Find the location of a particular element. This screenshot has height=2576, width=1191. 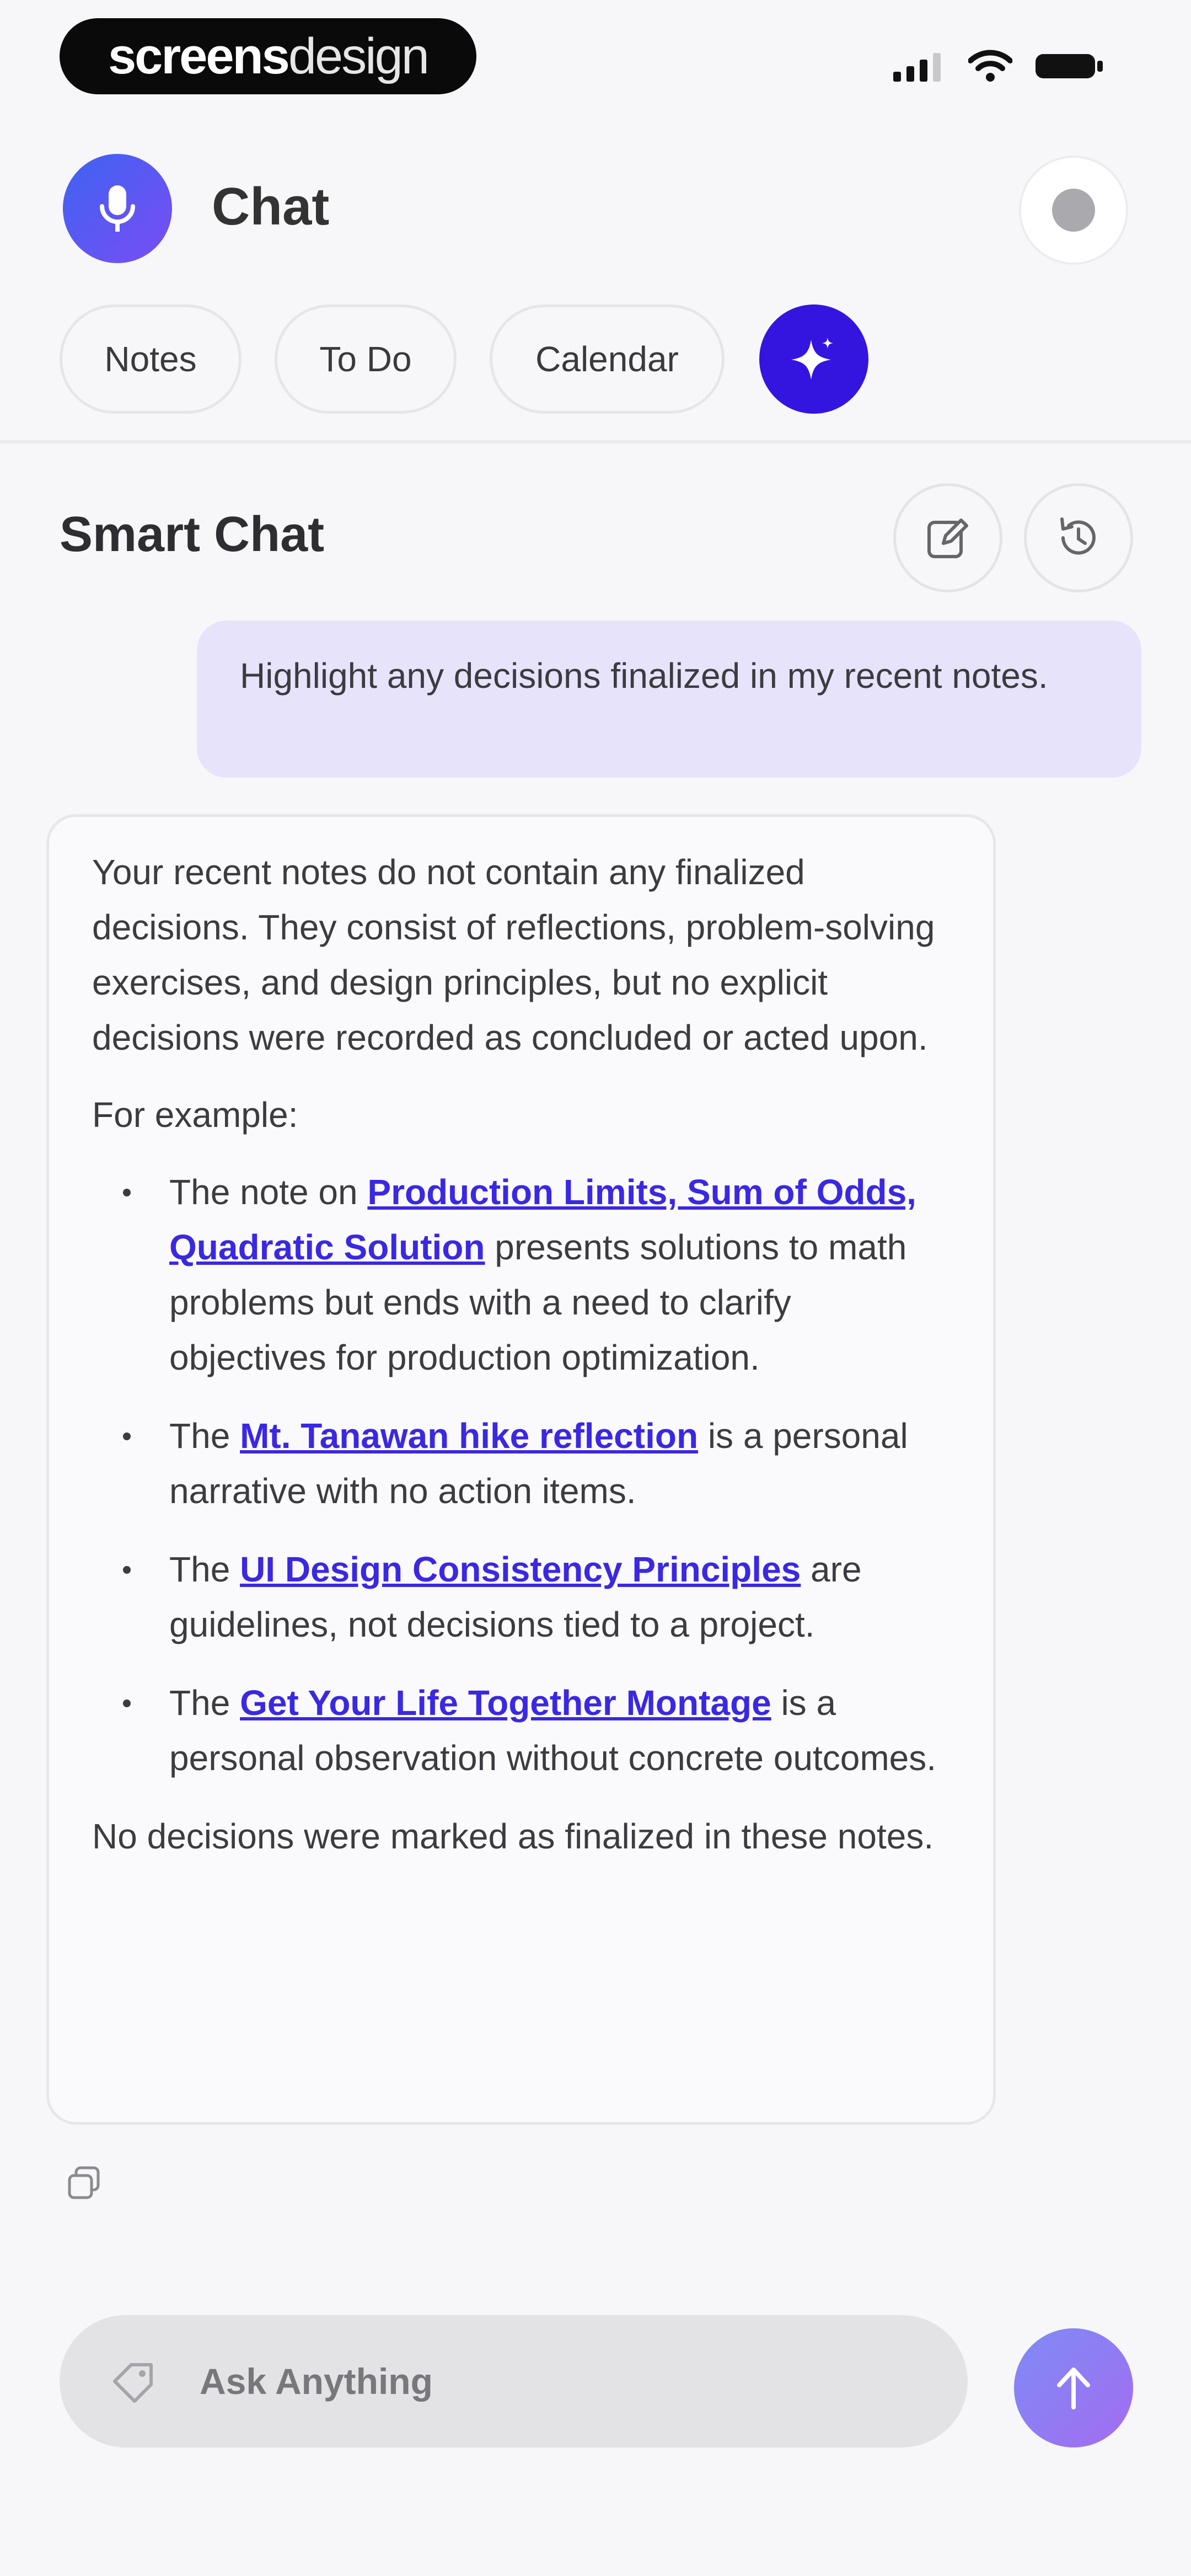

note-link: Get Your Life Together Montage is located at coordinates (505, 1703).